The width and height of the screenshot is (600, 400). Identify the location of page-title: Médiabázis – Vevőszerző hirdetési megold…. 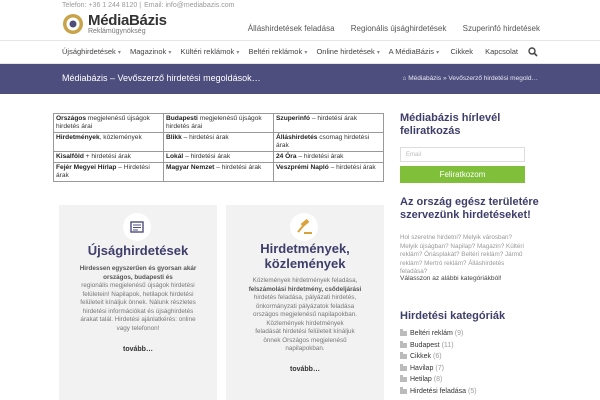
(161, 78).